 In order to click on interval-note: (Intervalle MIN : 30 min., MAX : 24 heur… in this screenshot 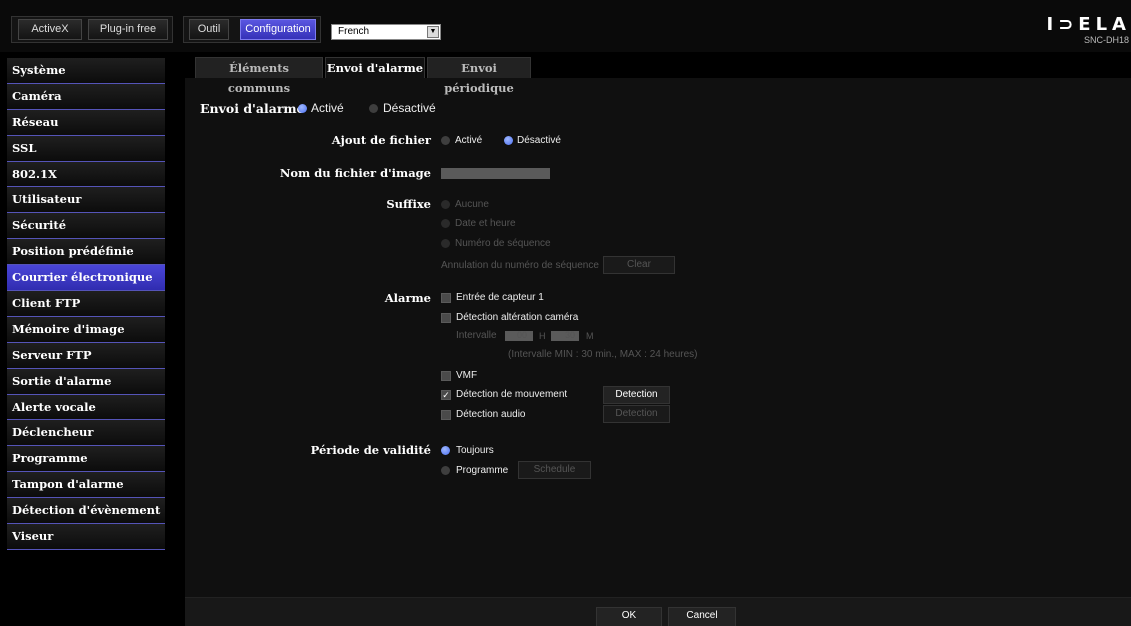, I will do `click(603, 354)`.